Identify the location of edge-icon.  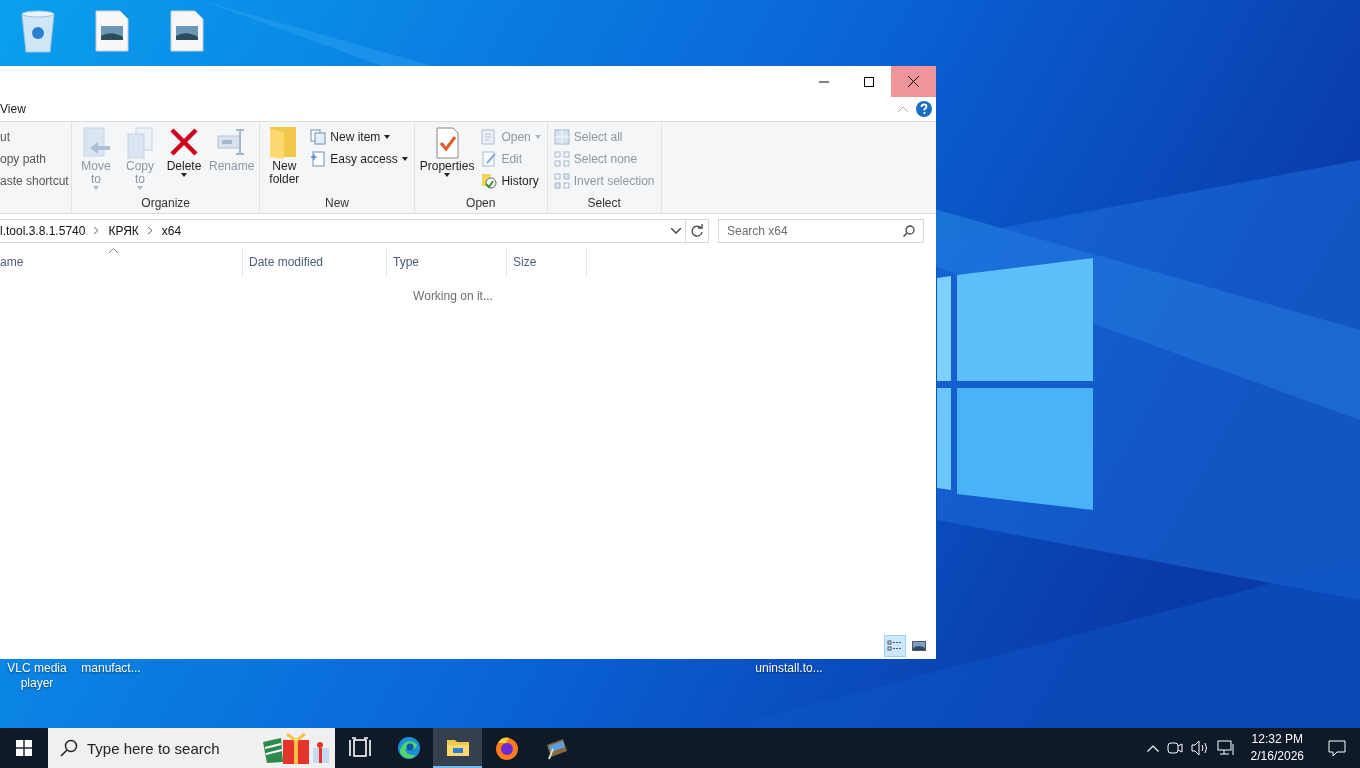
(408, 748).